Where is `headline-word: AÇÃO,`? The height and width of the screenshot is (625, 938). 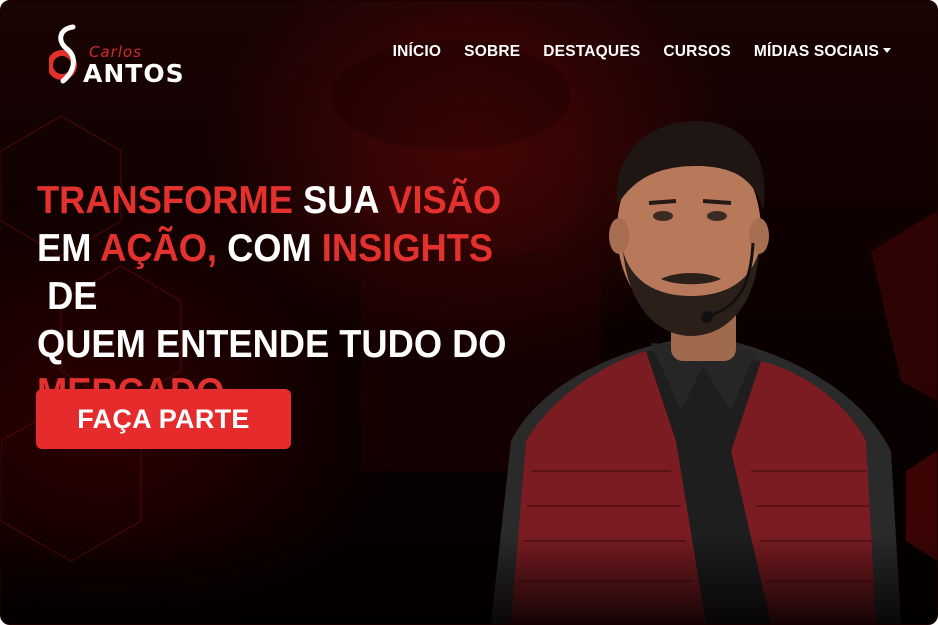 headline-word: AÇÃO, is located at coordinates (159, 248).